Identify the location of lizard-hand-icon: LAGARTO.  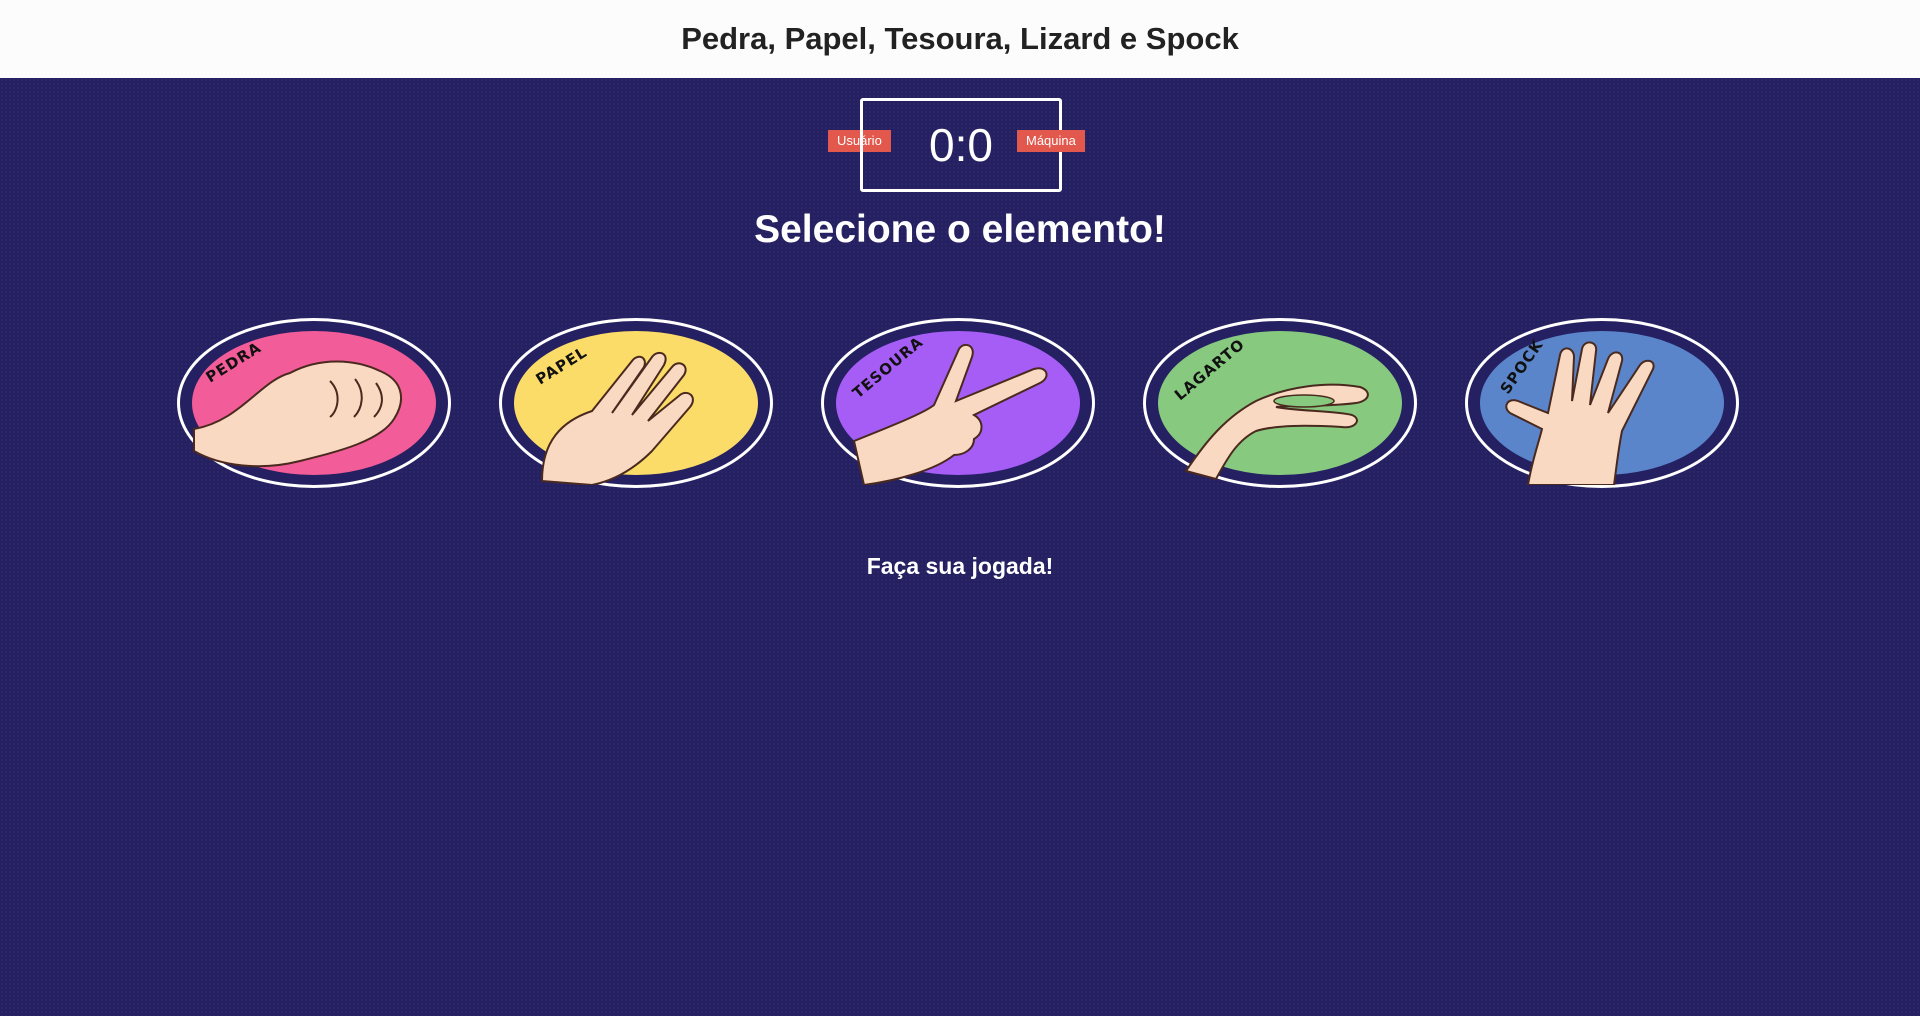
(1280, 406).